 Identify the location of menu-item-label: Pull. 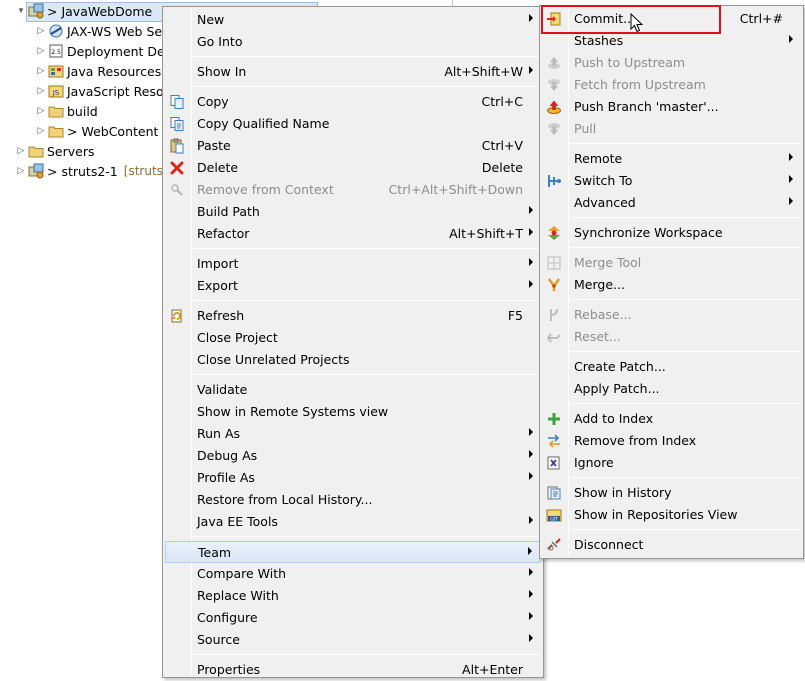
(585, 128).